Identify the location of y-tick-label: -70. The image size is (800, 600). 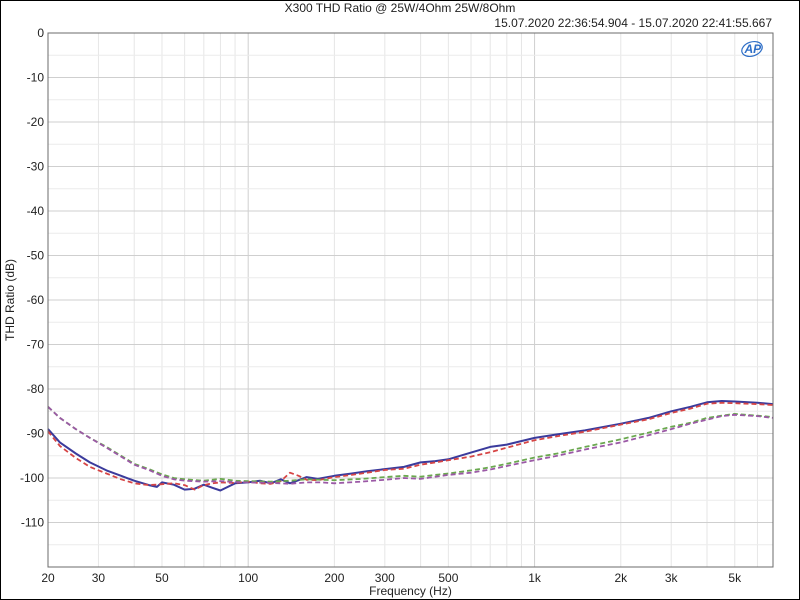
(36, 345).